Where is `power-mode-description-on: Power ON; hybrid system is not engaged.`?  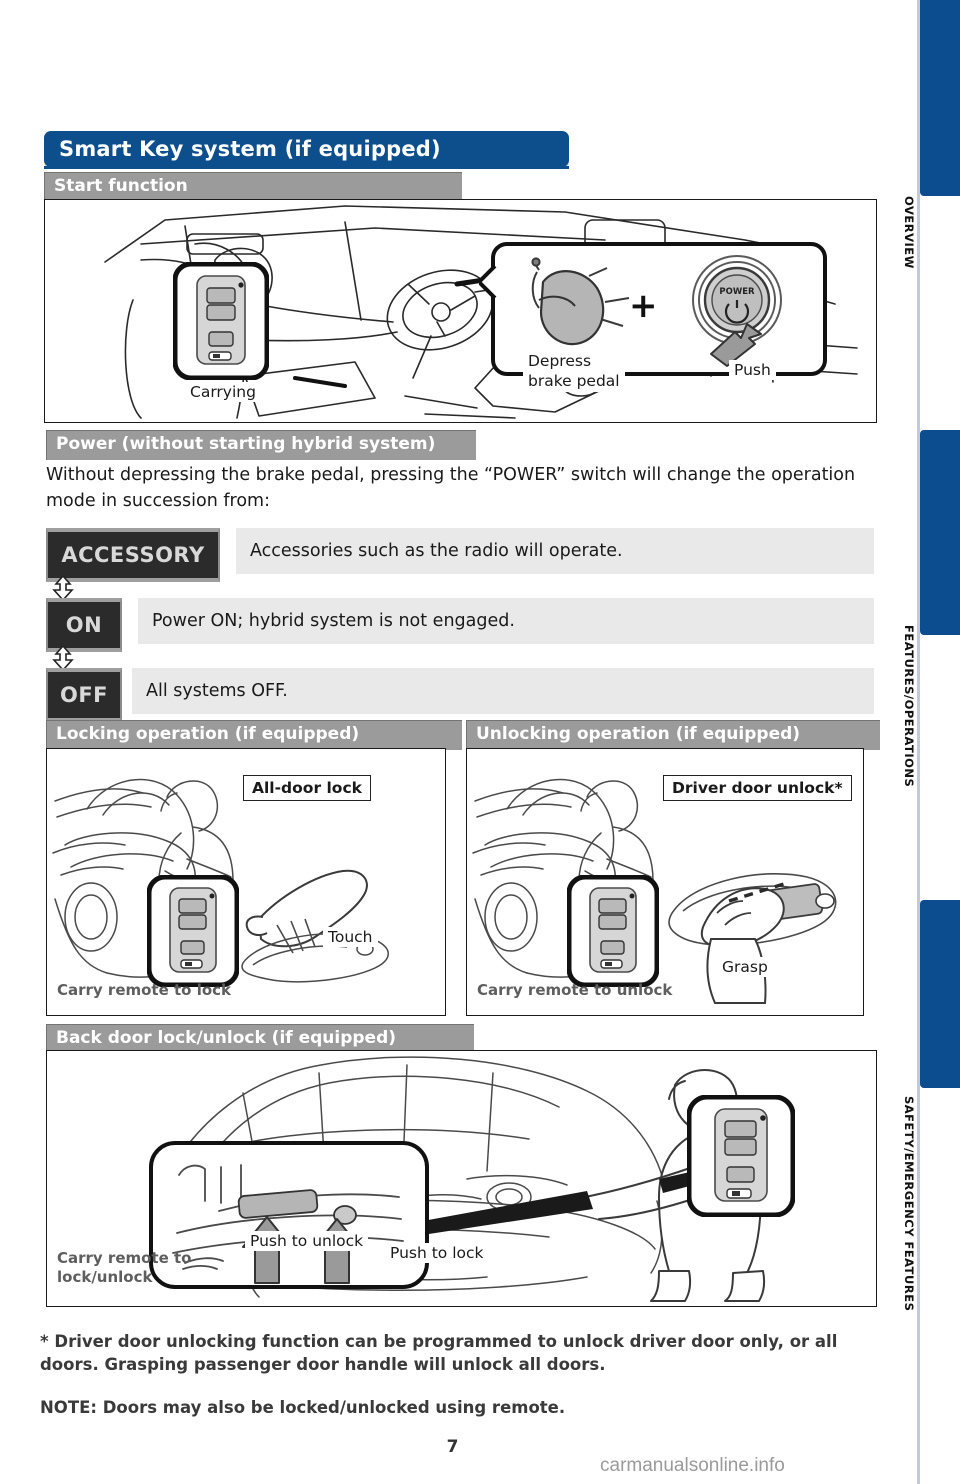
power-mode-description-on: Power ON; hybrid system is not engaged. is located at coordinates (506, 621).